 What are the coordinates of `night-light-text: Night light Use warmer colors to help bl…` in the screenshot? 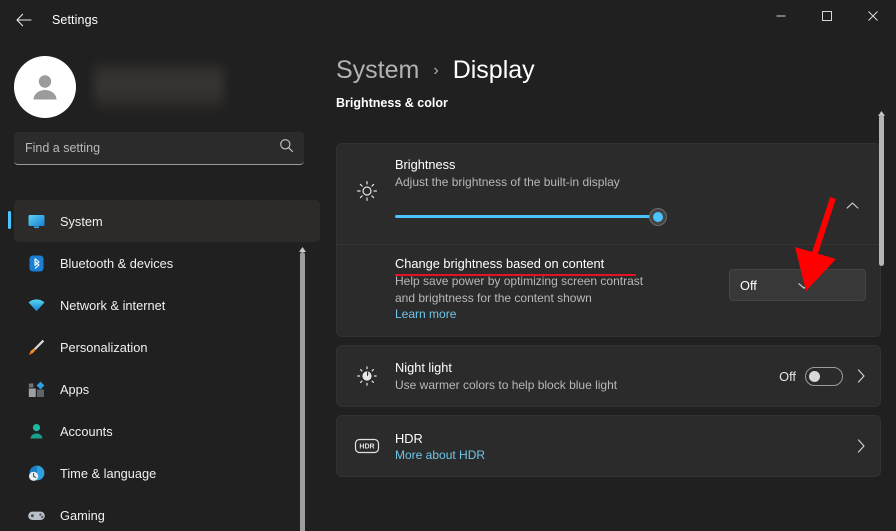 It's located at (587, 376).